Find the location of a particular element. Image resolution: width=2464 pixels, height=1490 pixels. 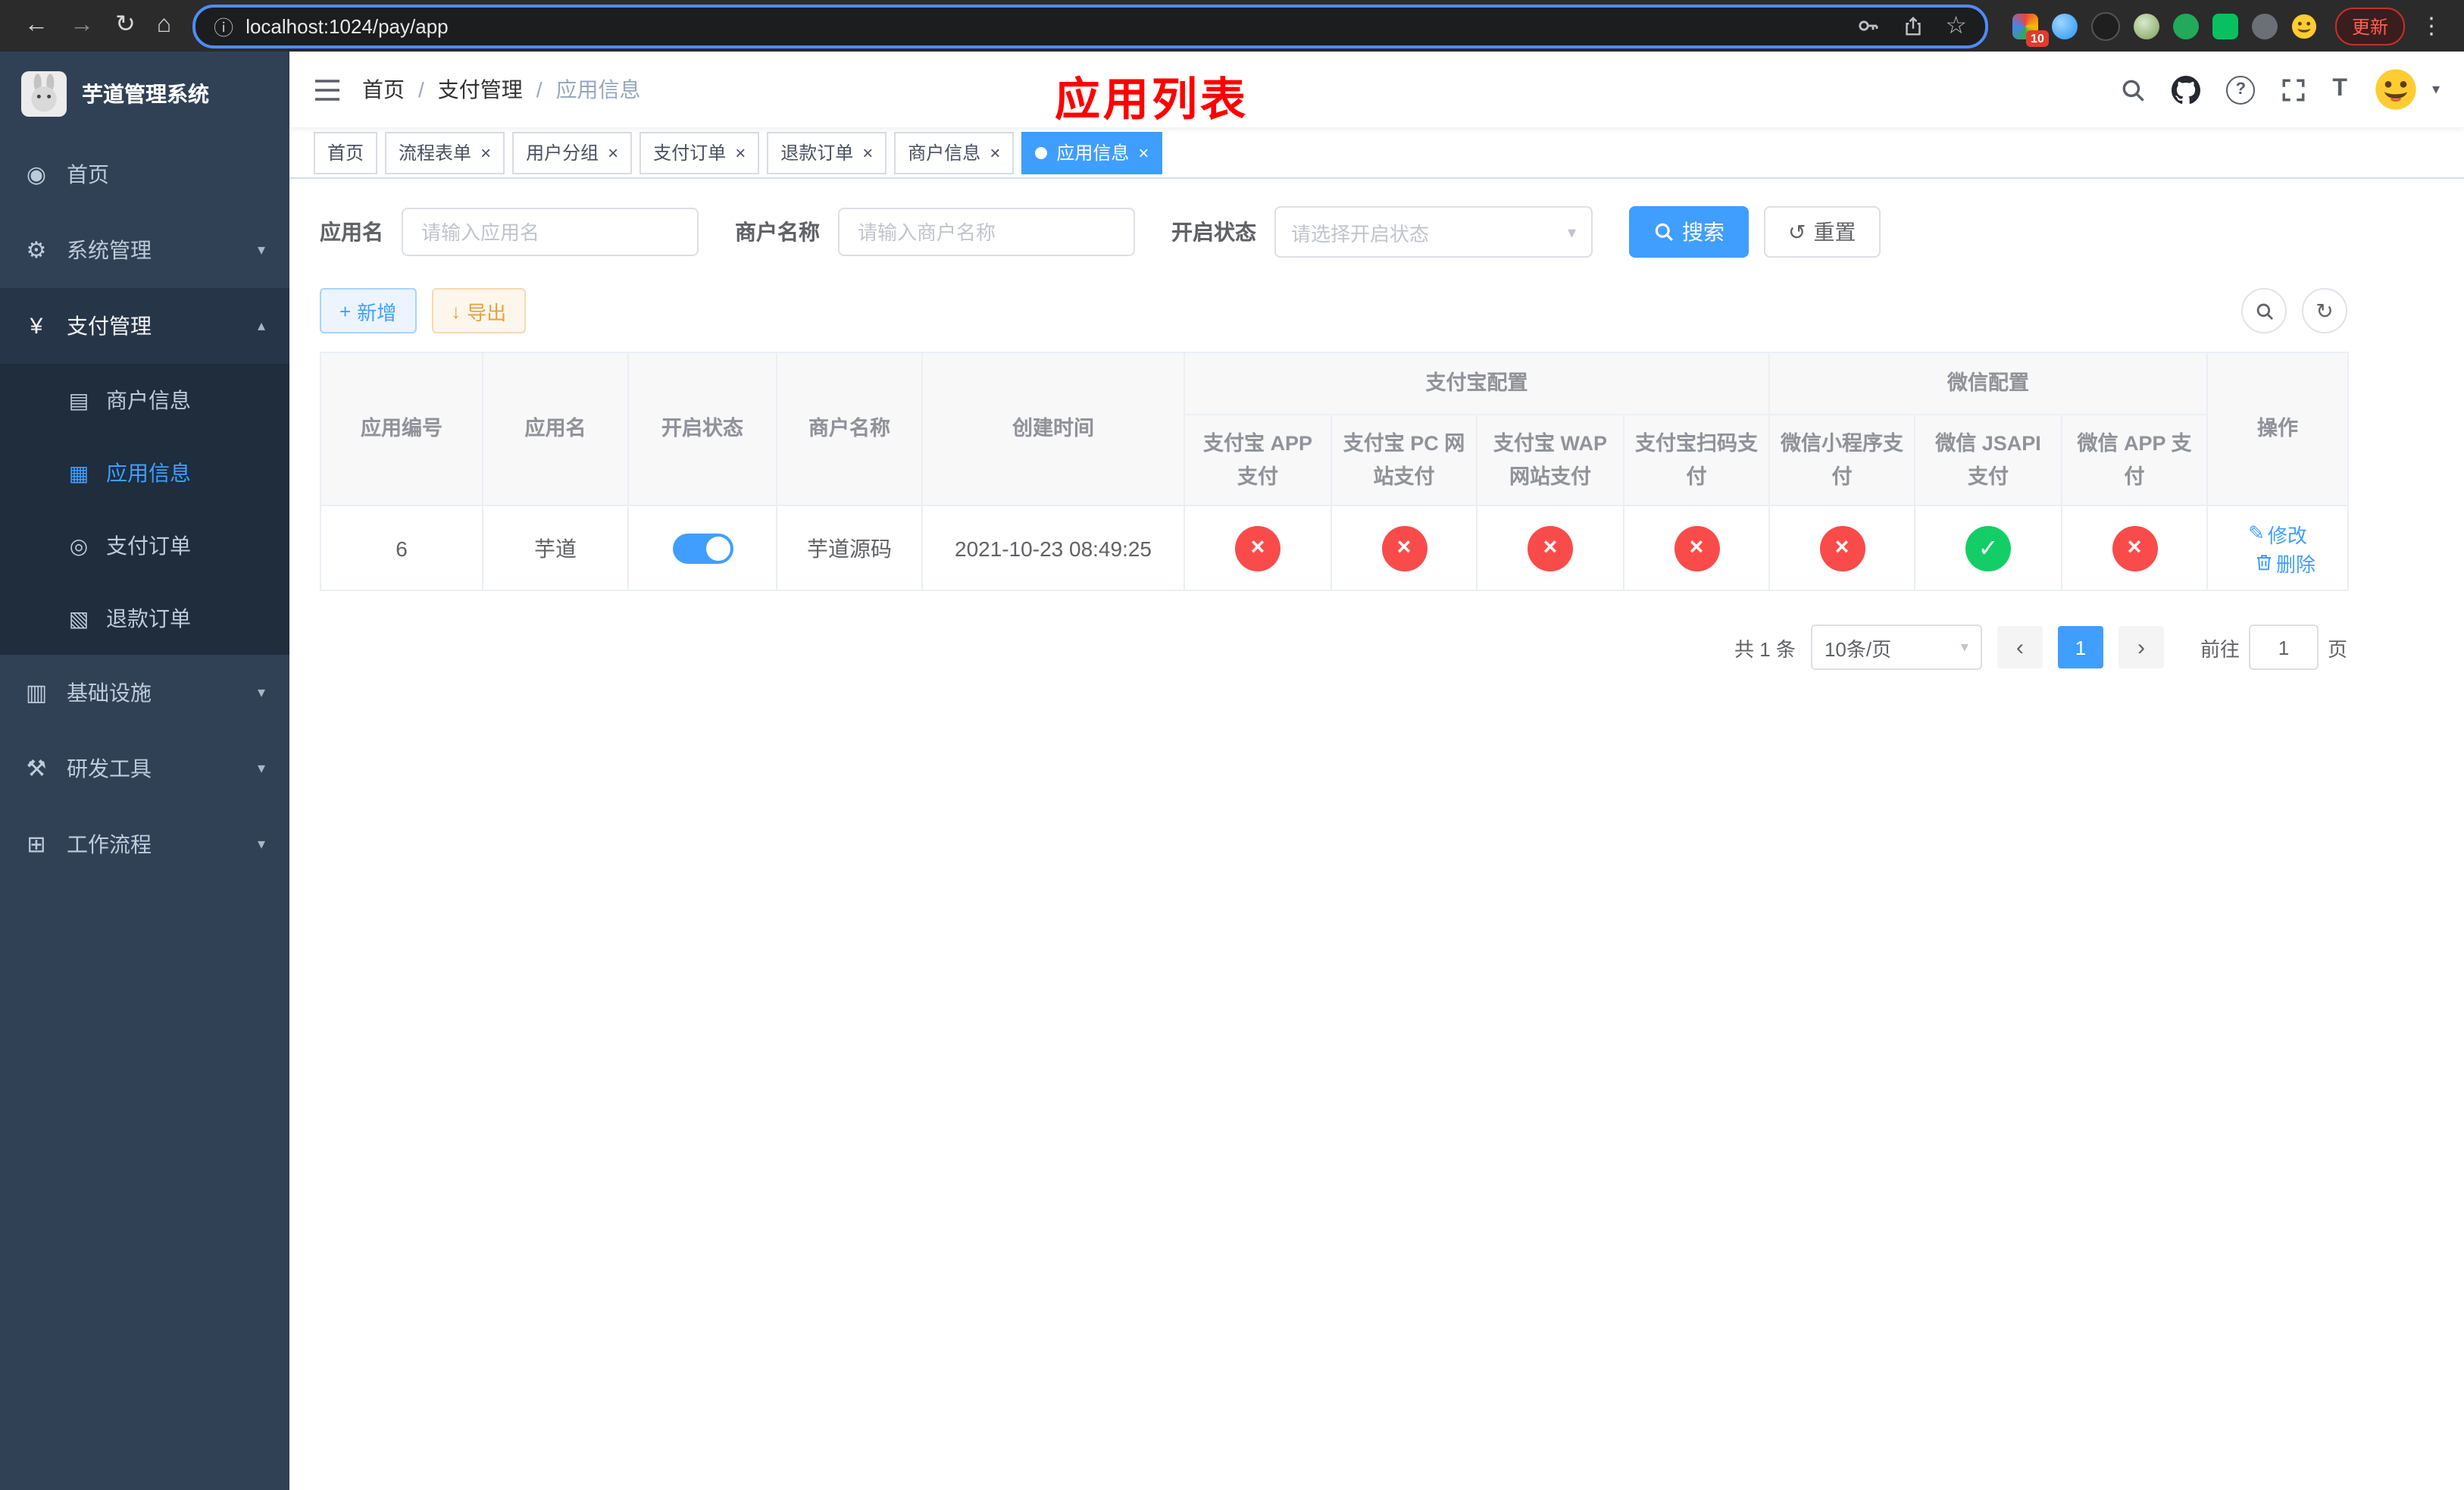

browser-home-icon: ⌂ is located at coordinates (164, 26).